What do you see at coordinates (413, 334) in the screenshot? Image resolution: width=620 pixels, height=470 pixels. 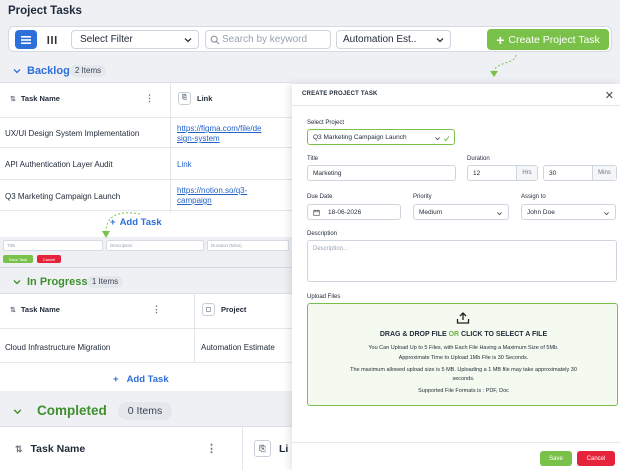 I see `dropzone-title-a: DRAG & DROP FILE` at bounding box center [413, 334].